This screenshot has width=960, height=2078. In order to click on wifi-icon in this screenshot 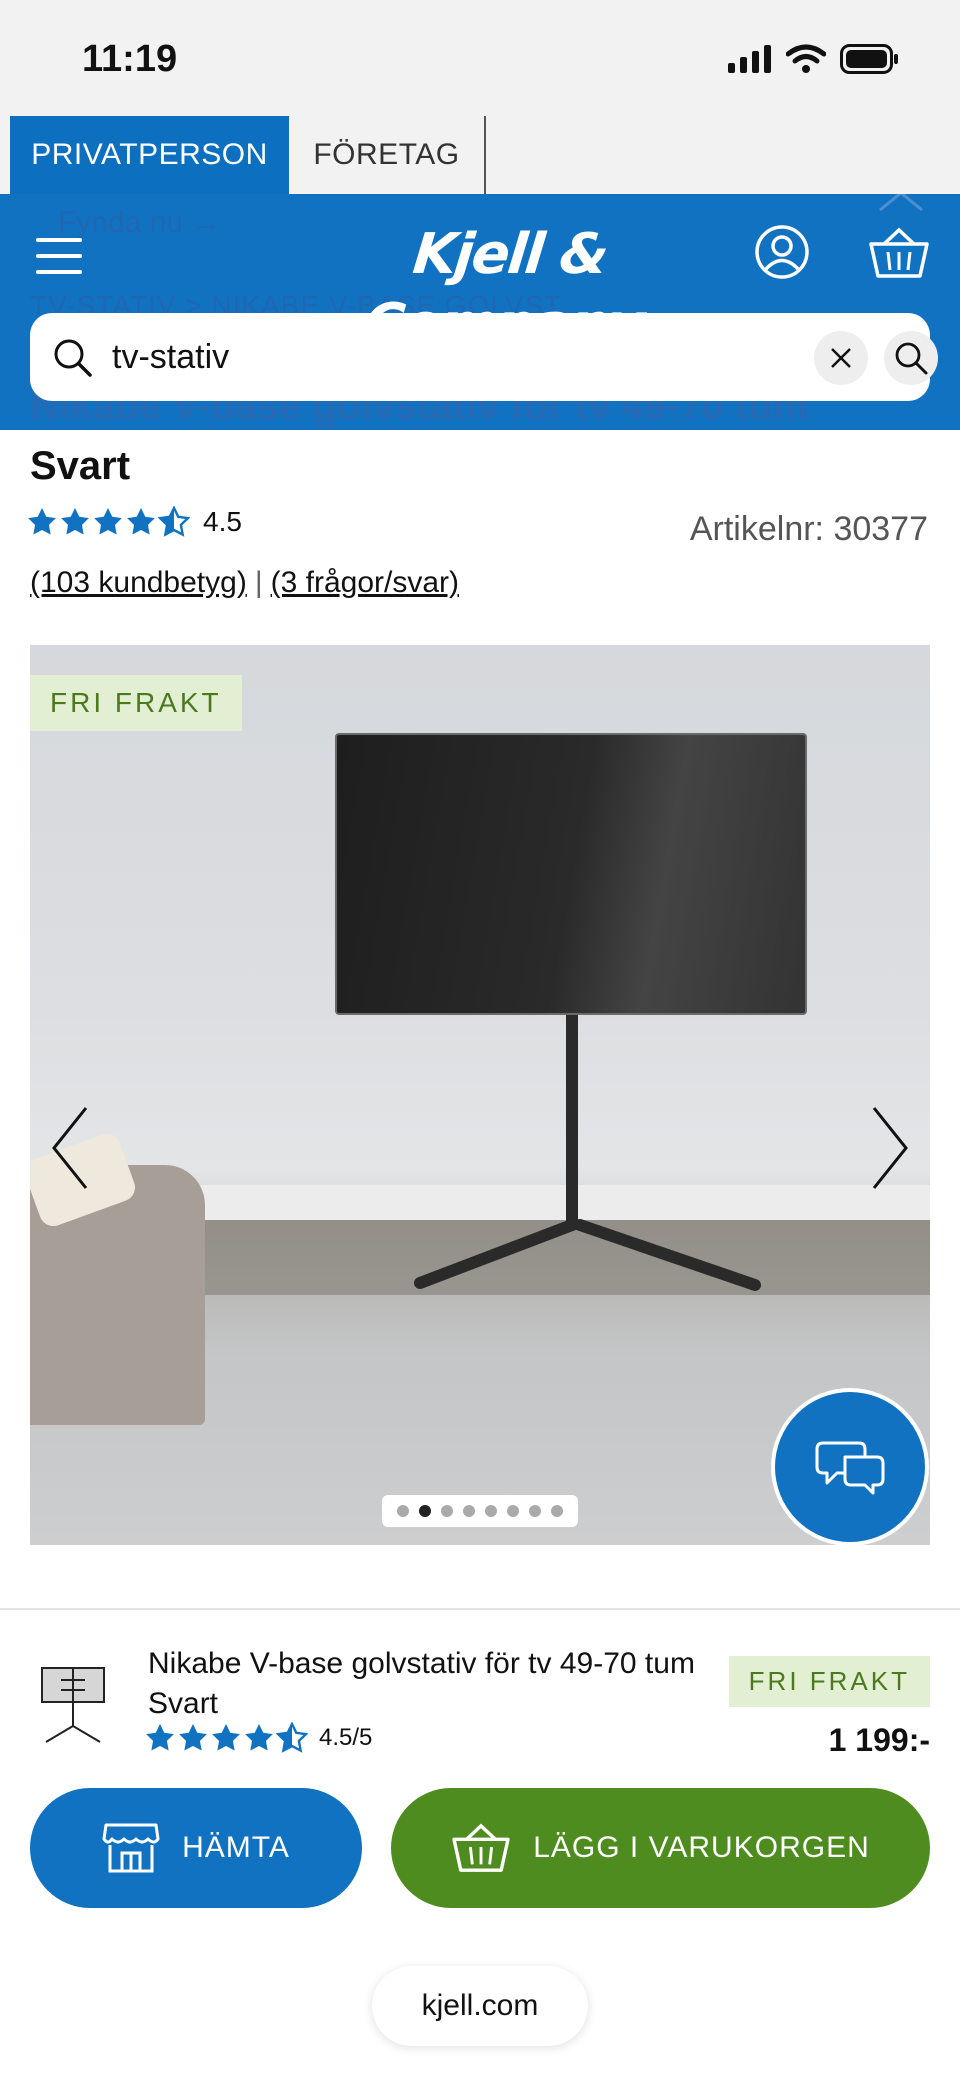, I will do `click(806, 58)`.